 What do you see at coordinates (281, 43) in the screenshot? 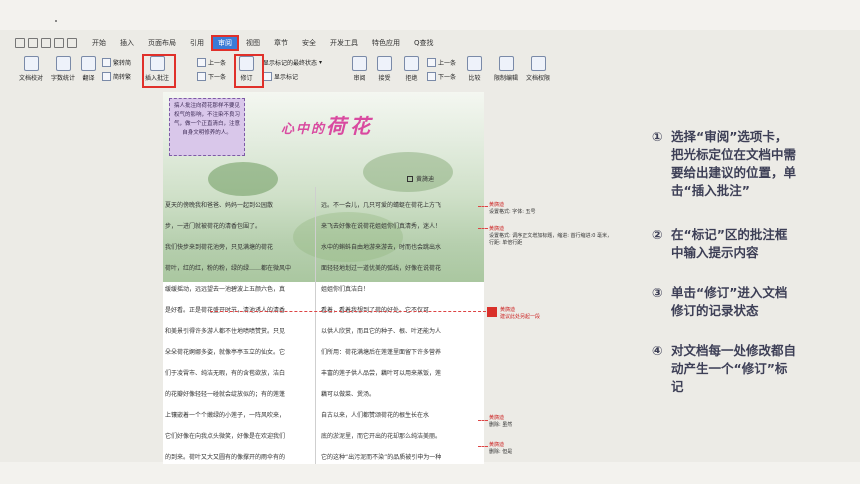
I see `tab-section: 章节` at bounding box center [281, 43].